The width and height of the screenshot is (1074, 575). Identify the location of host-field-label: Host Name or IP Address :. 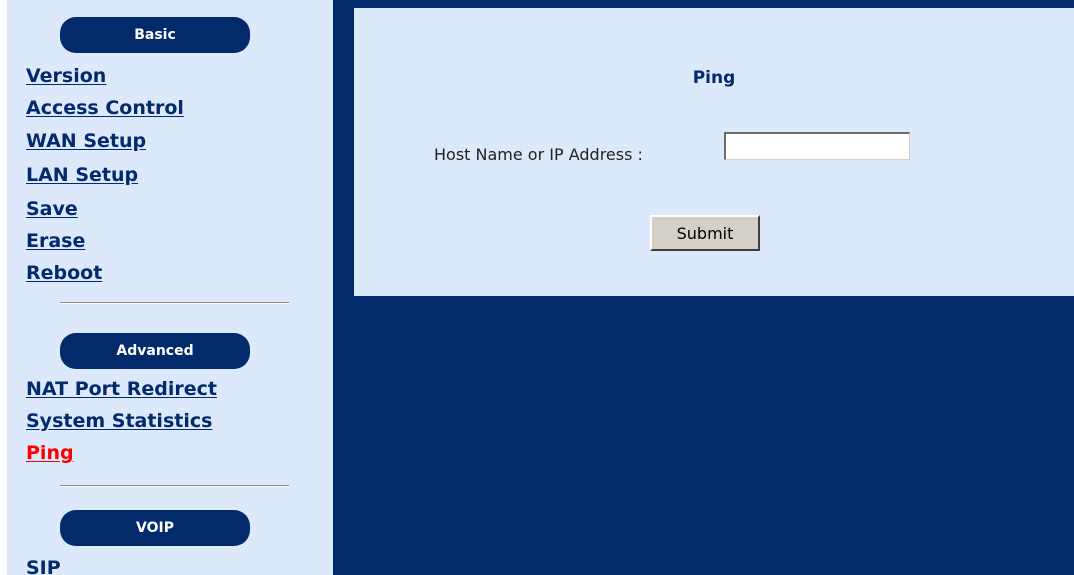
(538, 154).